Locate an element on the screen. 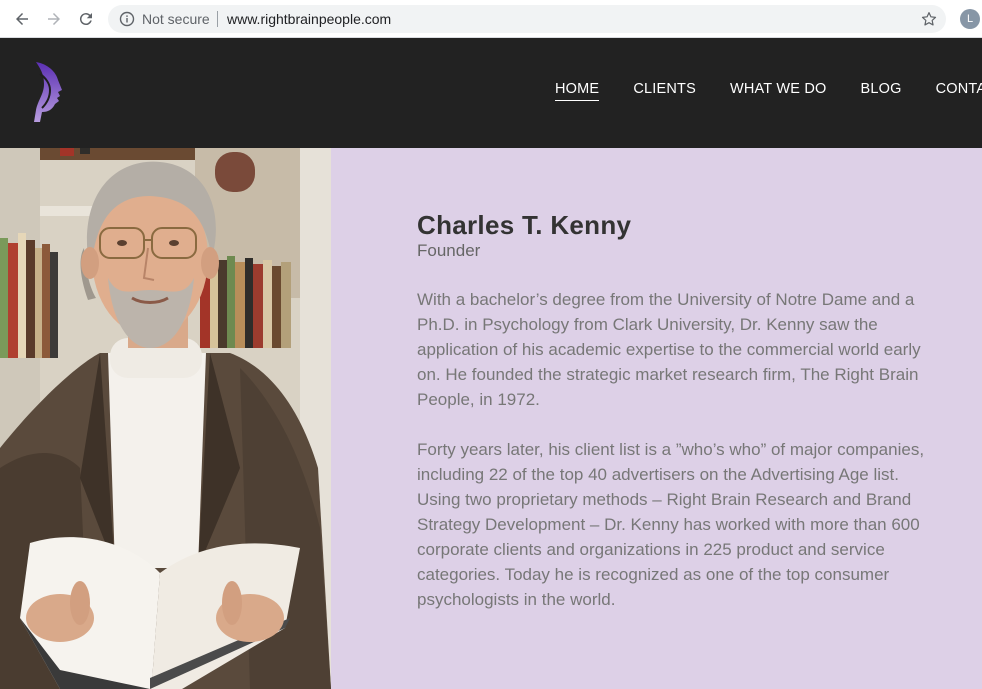 This screenshot has width=982, height=689. founder-name: Charles T. Kenny is located at coordinates (524, 225).